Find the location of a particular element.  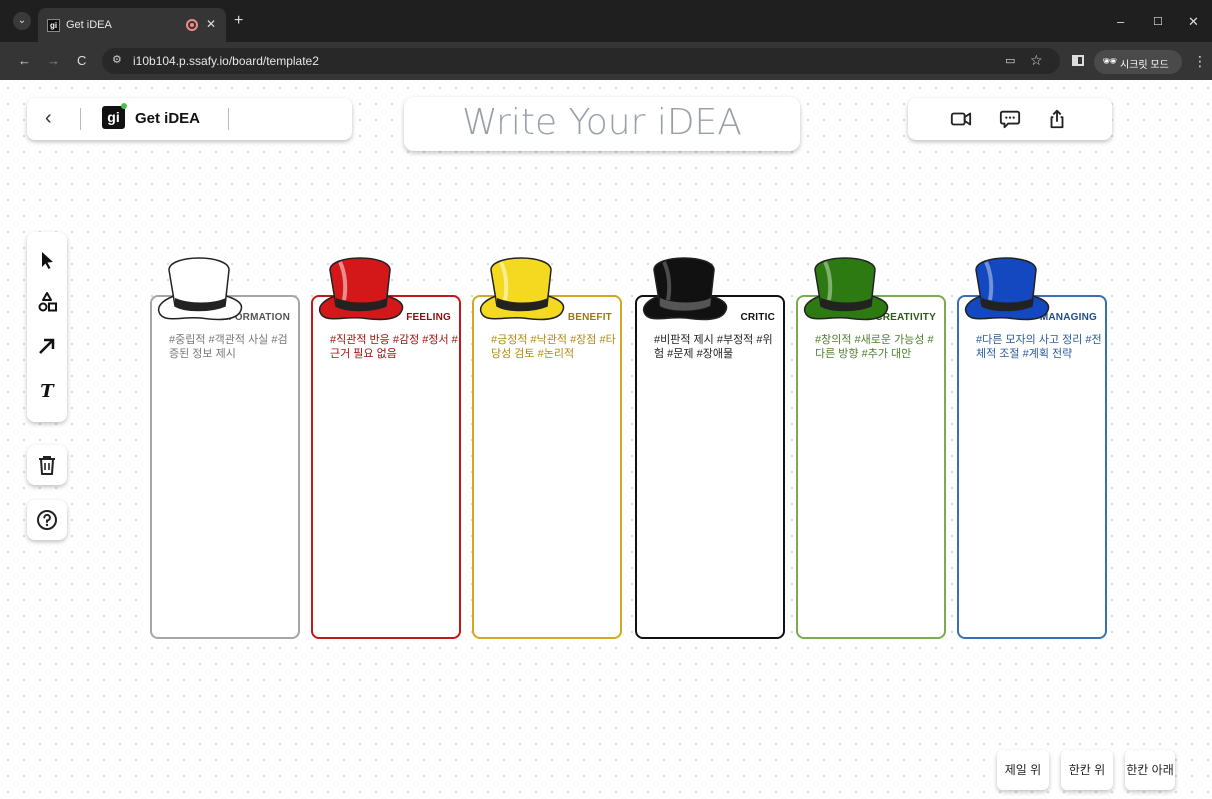

card-feeling: FEELING #직관적 반응 #감정 #정서 #근거 필요 없음 is located at coordinates (386, 467).